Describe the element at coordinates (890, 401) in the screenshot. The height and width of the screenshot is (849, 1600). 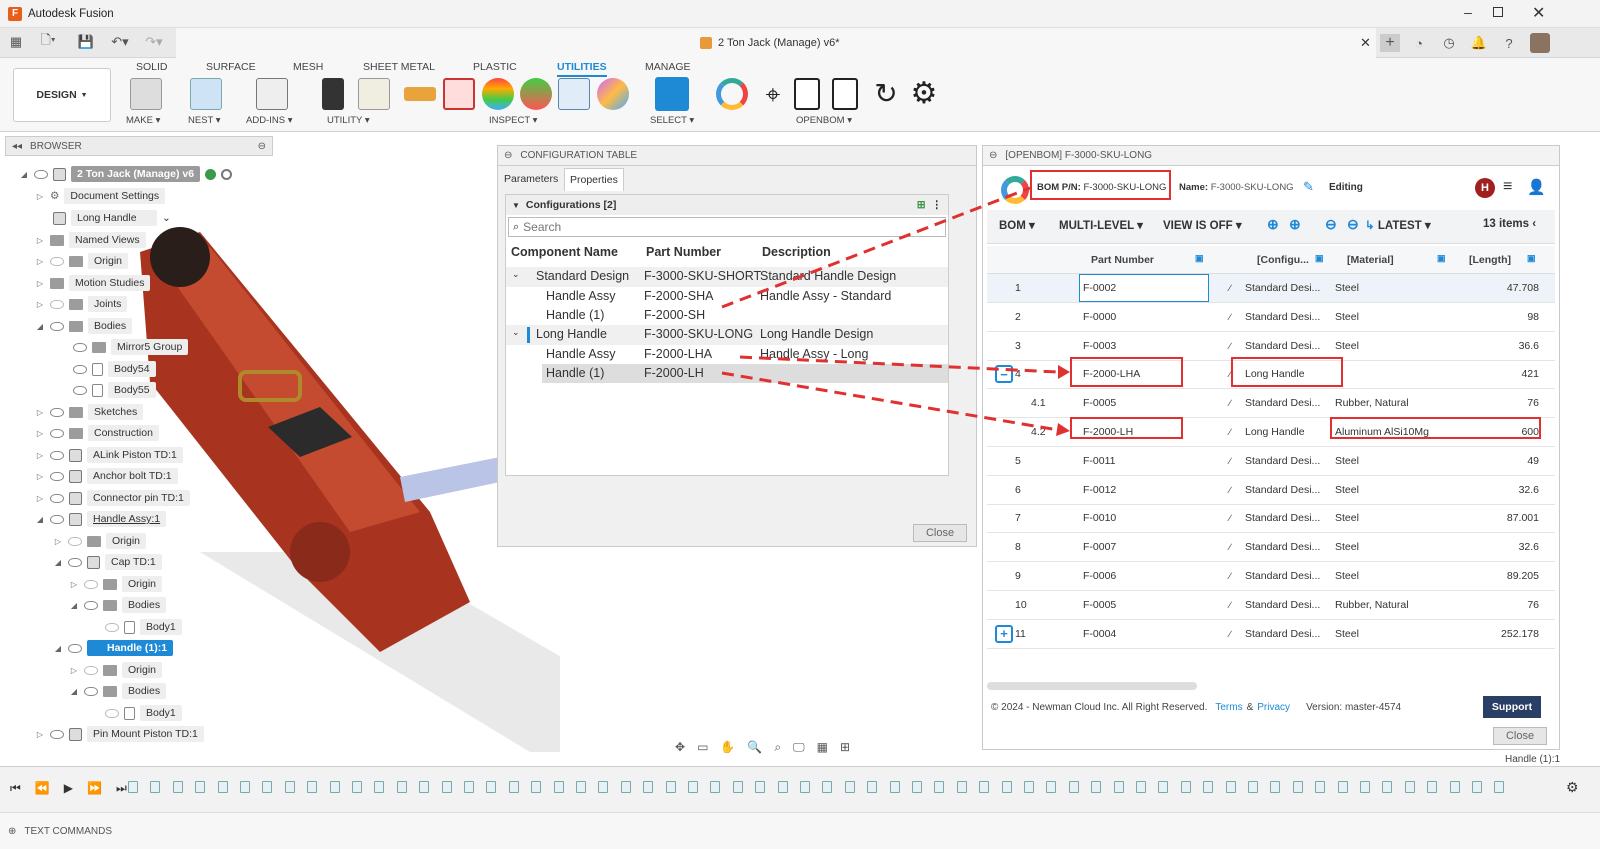
I see `arrow-lh-to-row` at that location.